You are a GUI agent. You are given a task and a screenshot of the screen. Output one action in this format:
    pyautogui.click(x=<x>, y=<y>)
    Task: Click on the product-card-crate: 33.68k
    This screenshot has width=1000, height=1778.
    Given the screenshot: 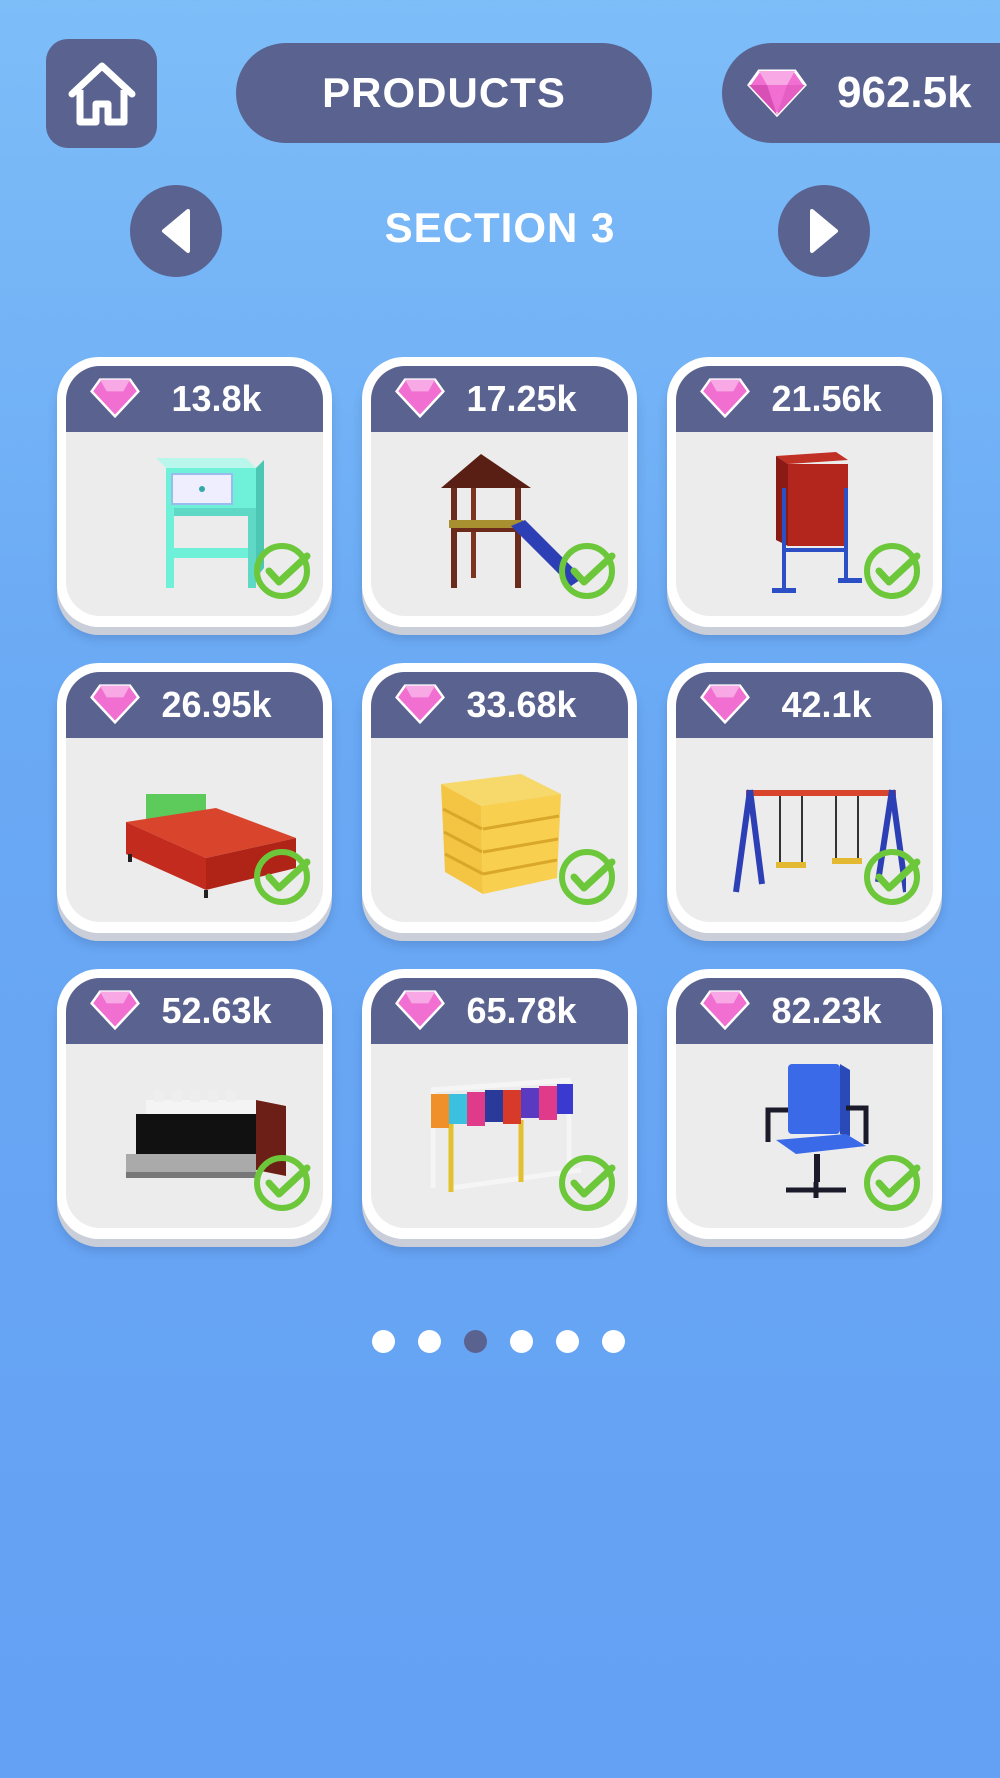 What is the action you would take?
    pyautogui.click(x=499, y=798)
    